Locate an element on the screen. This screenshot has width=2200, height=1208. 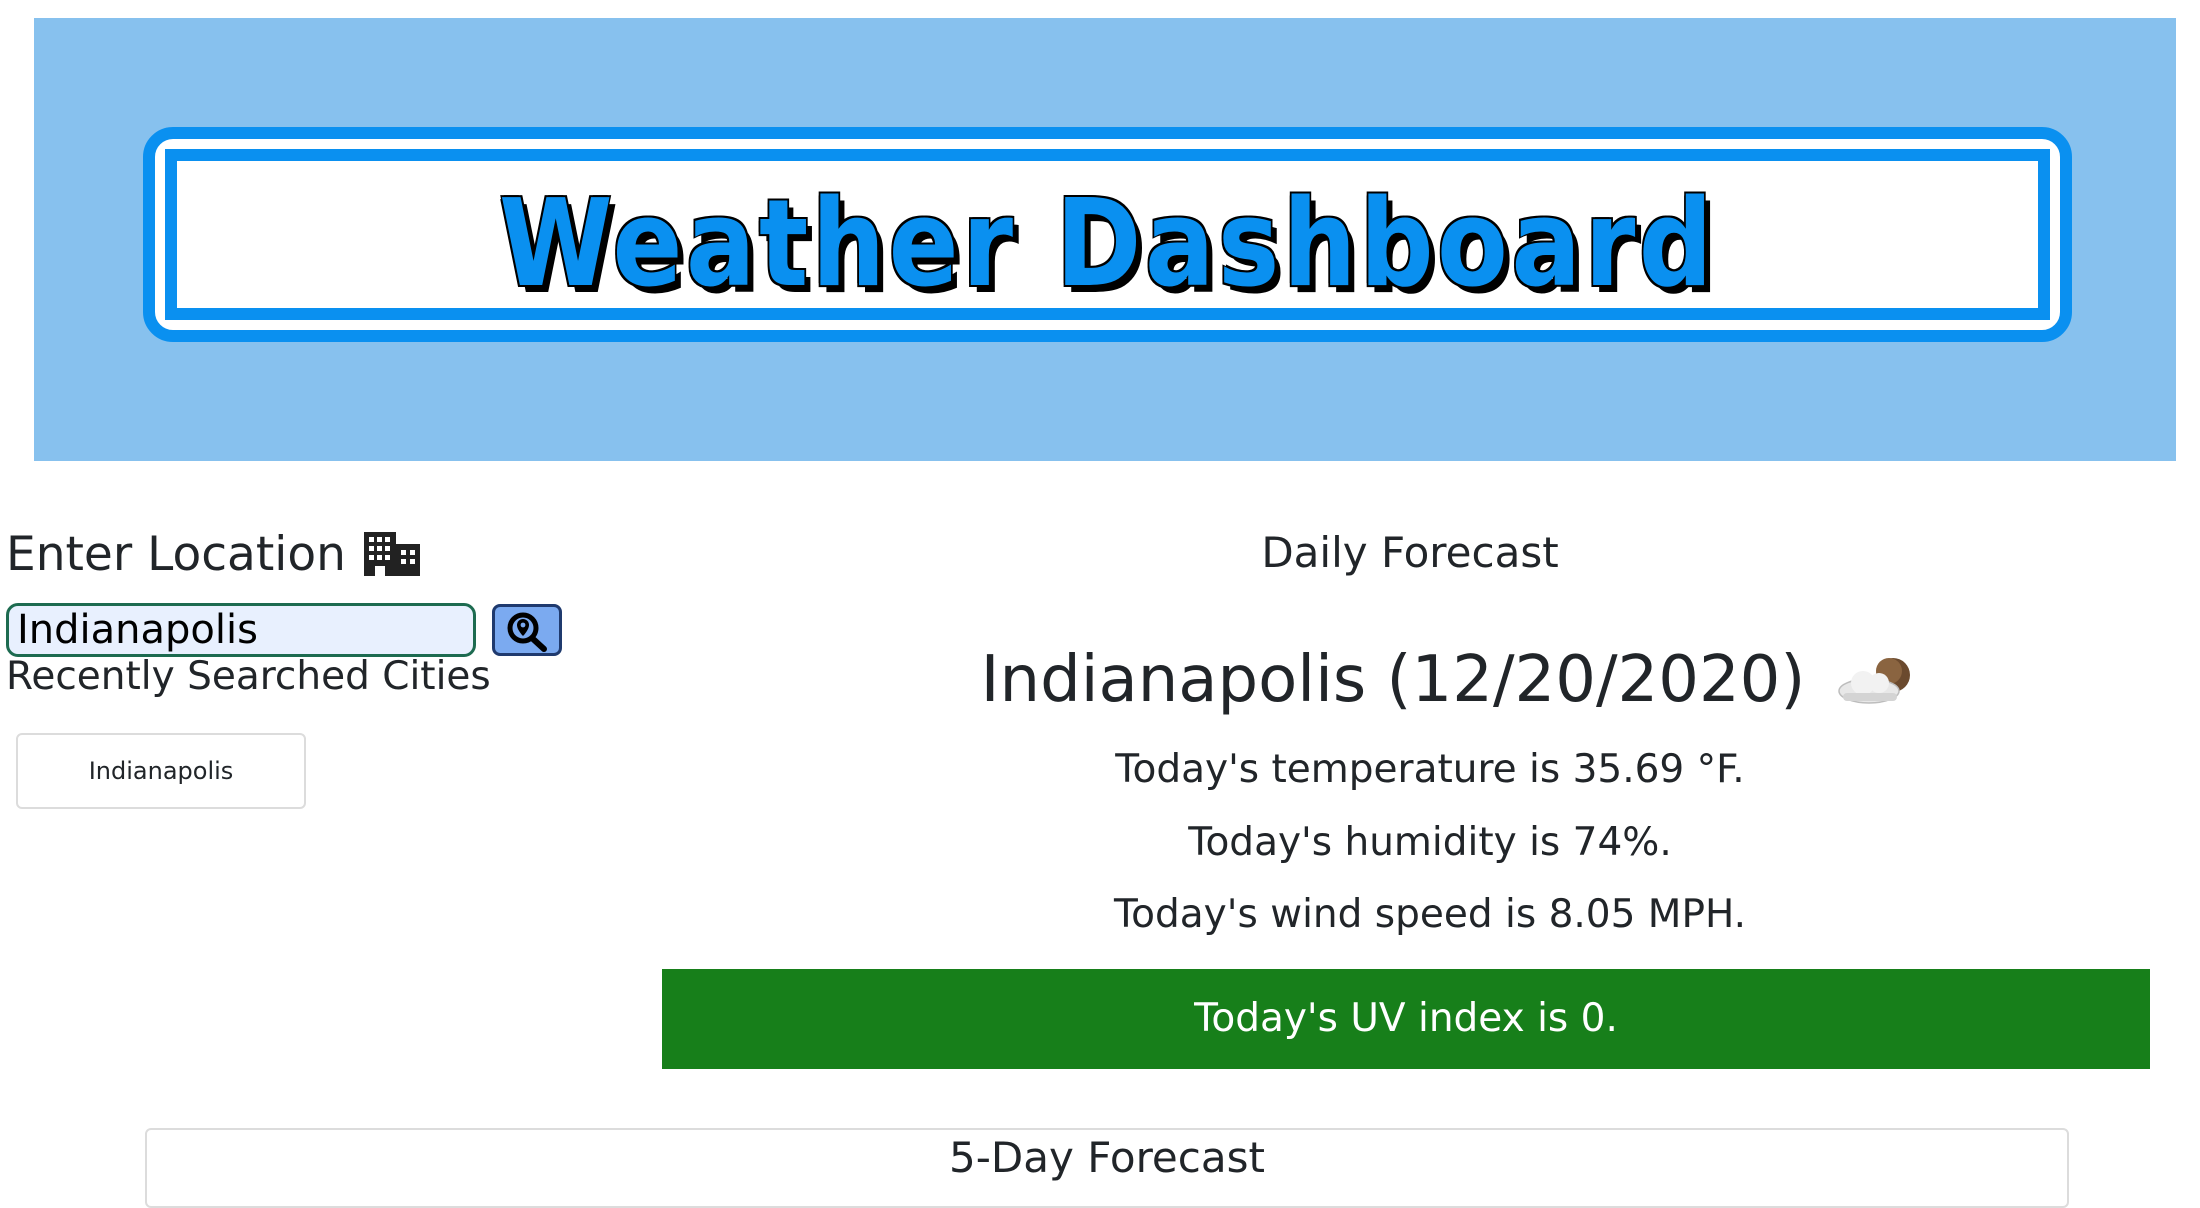
recent-searches-list: Indianapolis is located at coordinates (161, 771).